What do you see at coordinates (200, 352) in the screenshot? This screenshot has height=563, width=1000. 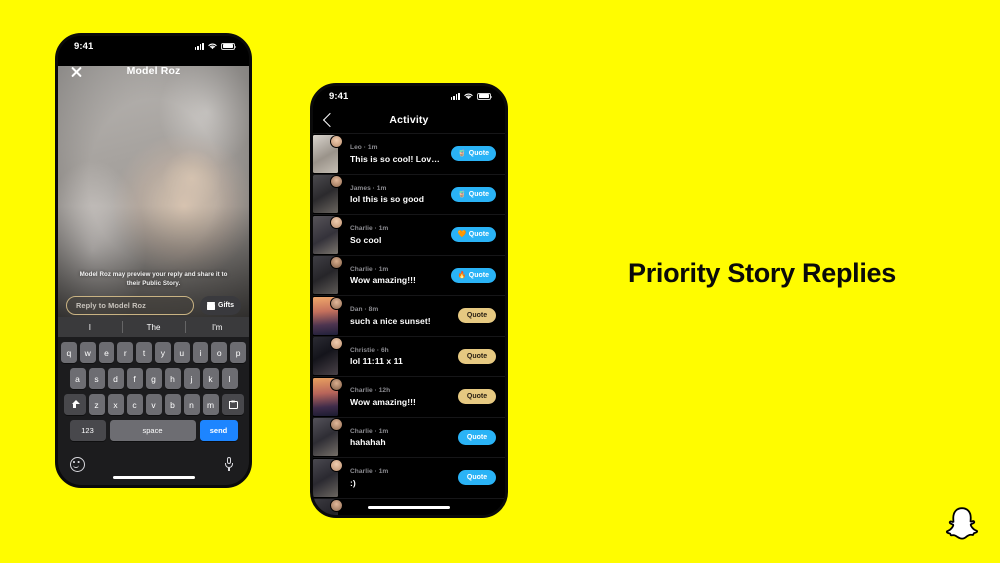 I see `key-i: i` at bounding box center [200, 352].